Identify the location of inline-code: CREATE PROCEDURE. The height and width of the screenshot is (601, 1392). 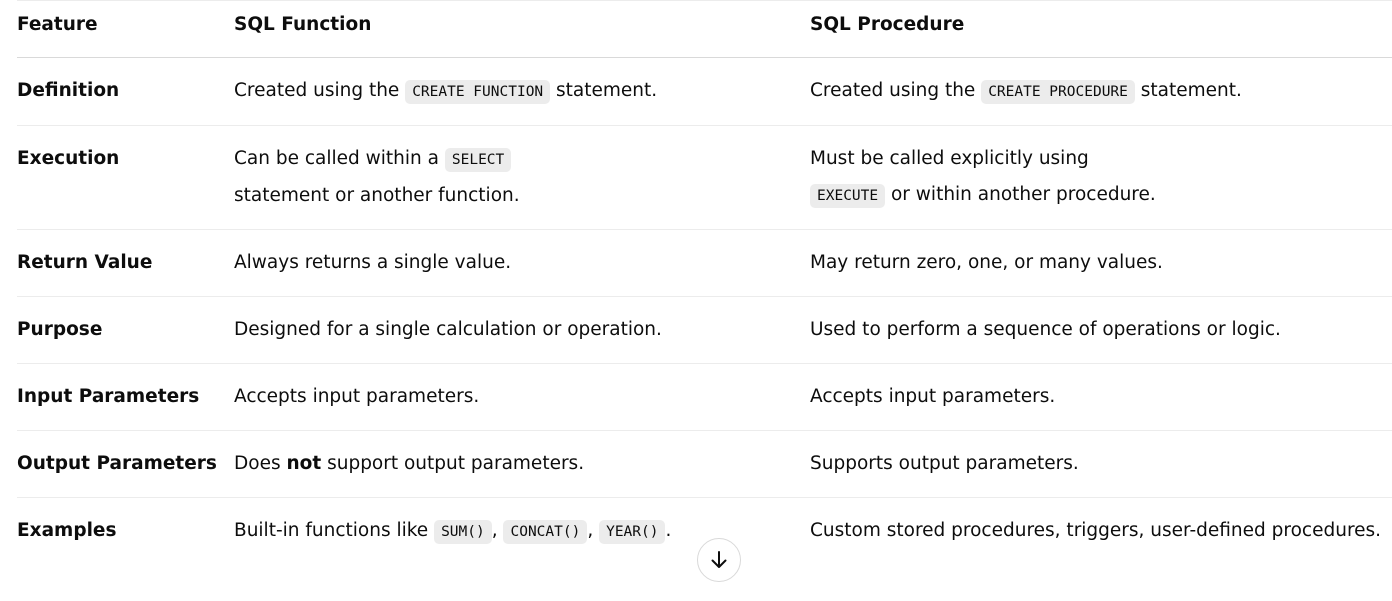
(1058, 91).